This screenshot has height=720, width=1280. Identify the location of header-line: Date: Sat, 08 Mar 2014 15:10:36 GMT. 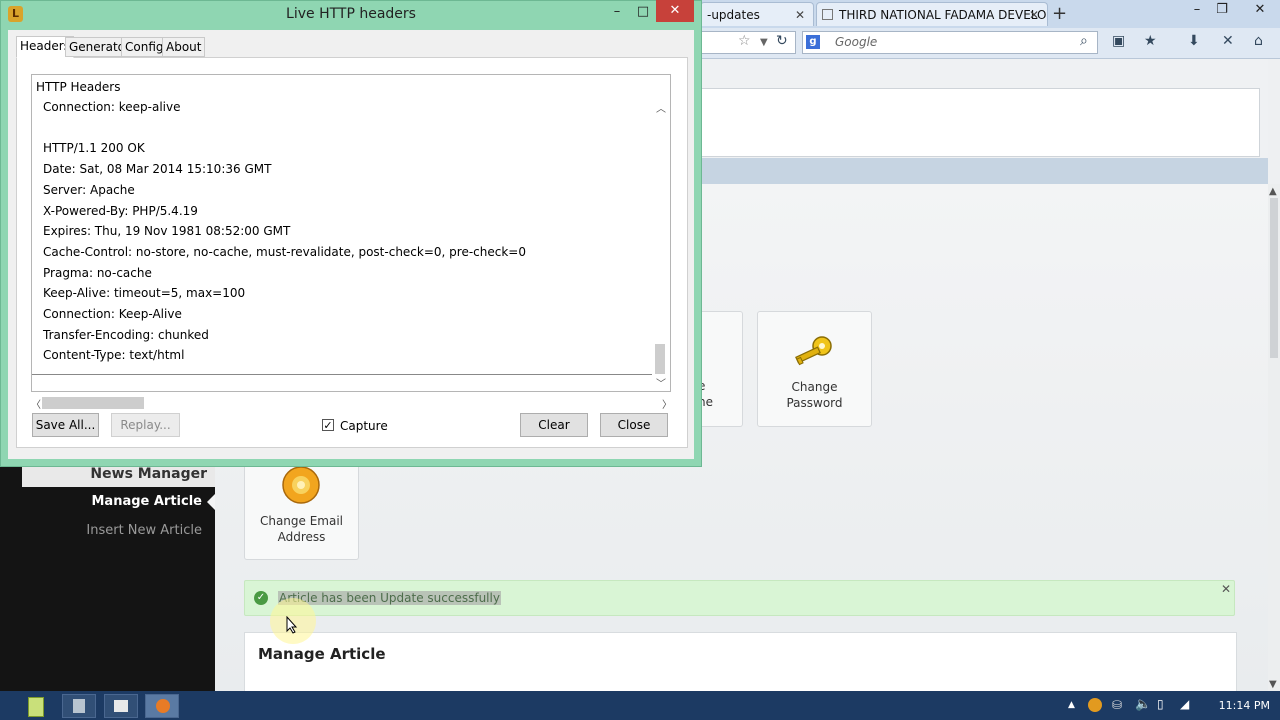
(157, 169).